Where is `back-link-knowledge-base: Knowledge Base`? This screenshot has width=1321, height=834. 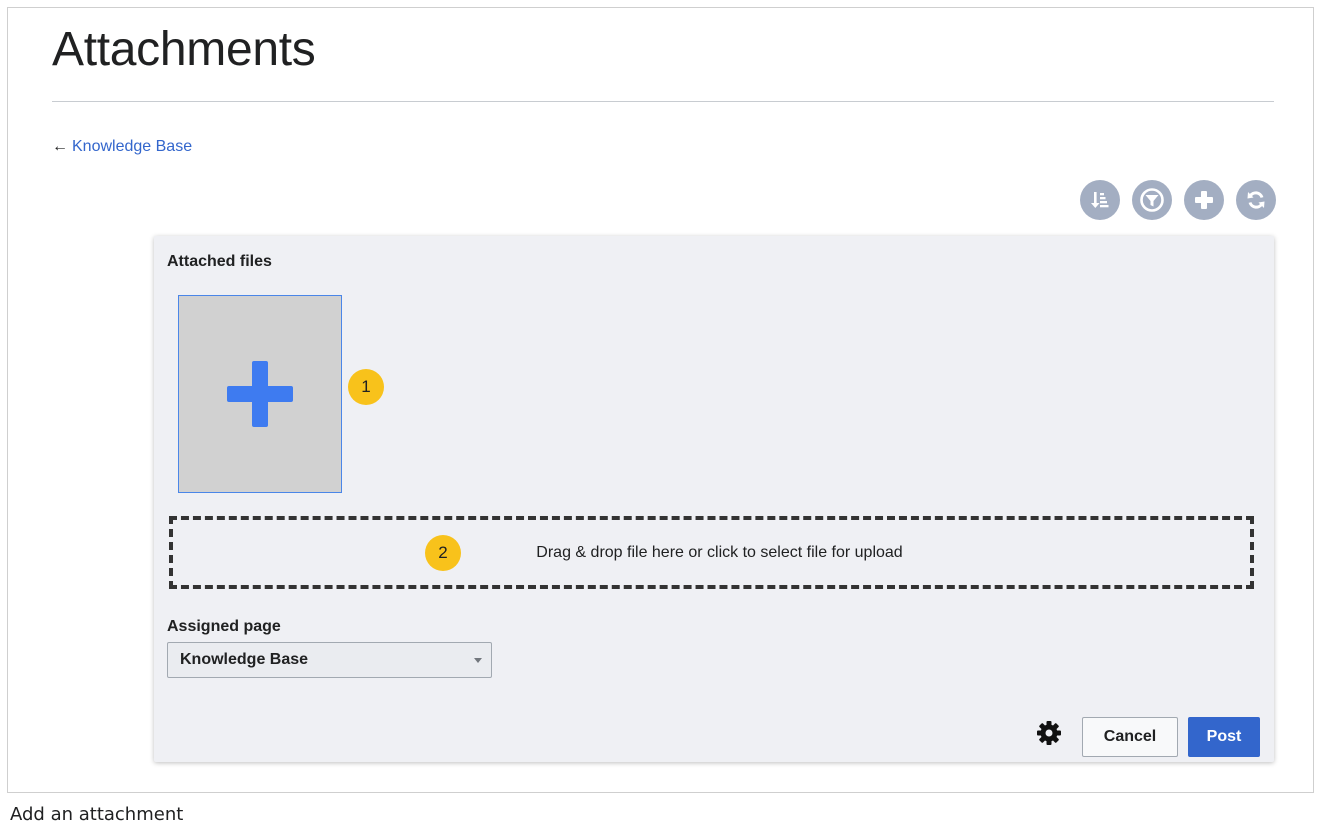 back-link-knowledge-base: Knowledge Base is located at coordinates (132, 146).